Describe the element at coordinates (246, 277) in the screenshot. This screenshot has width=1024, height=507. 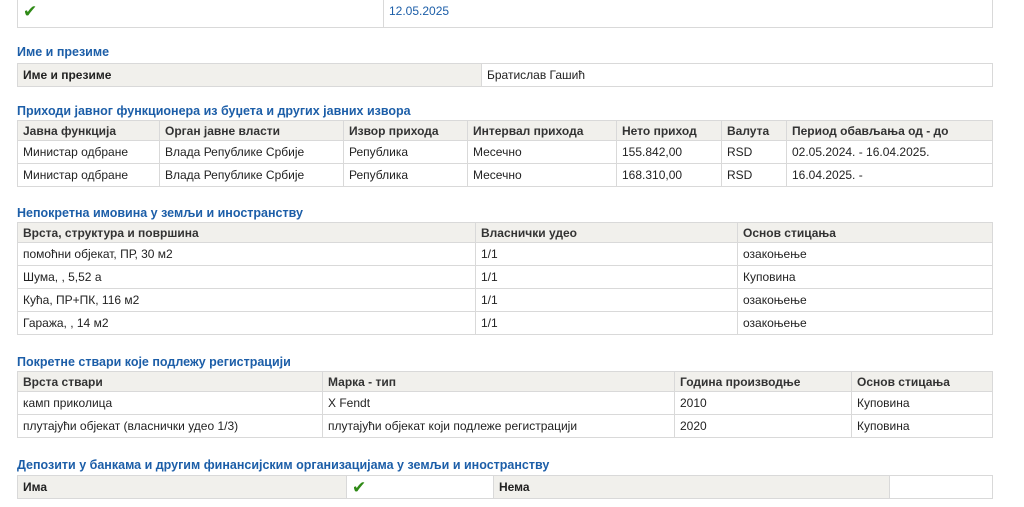
I see `table-cell: Шума, , 5,52 а` at that location.